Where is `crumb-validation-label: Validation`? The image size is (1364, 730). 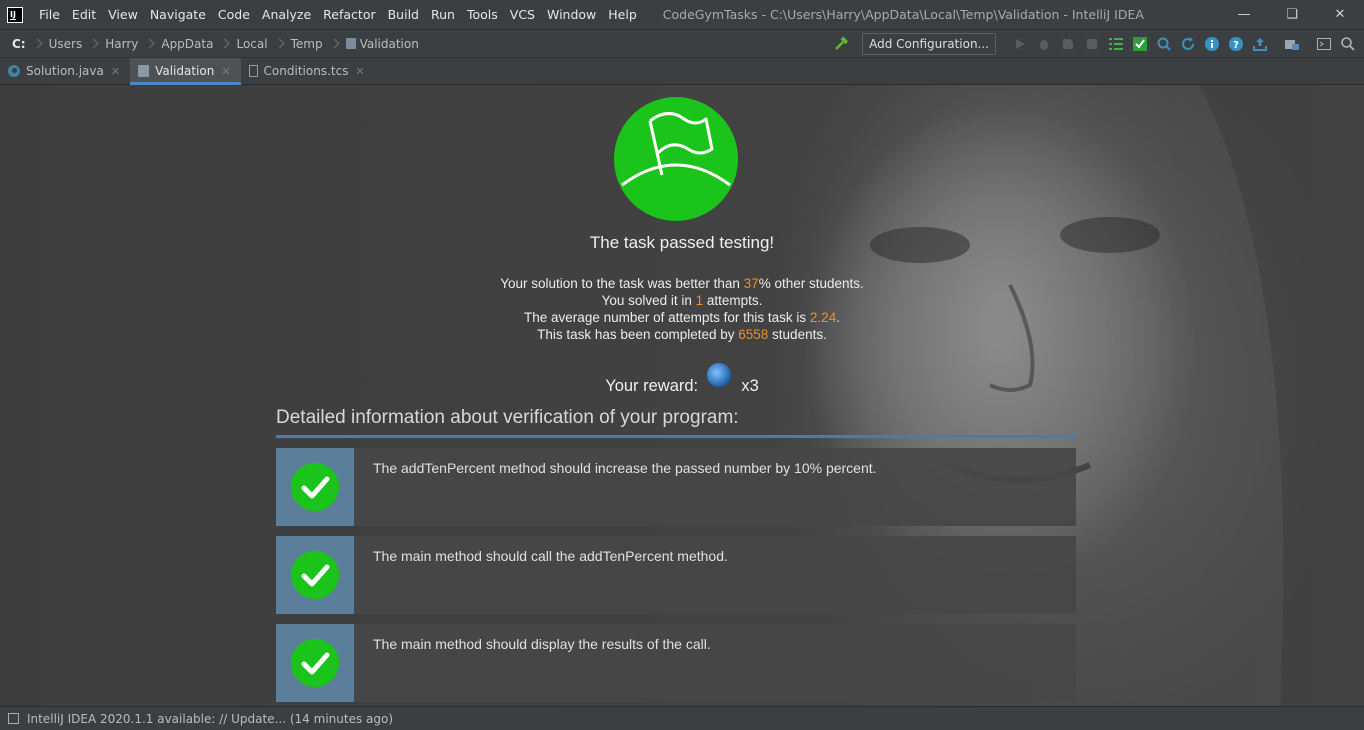 crumb-validation-label: Validation is located at coordinates (389, 43).